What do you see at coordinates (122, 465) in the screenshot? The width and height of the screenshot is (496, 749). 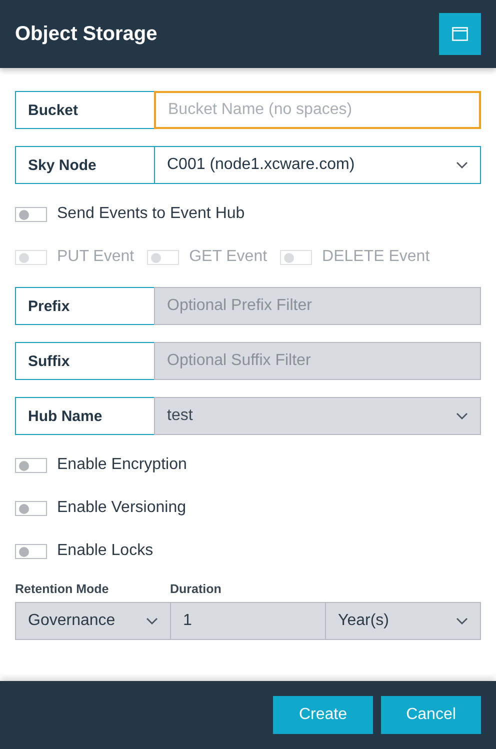 I see `toggle-label: Enable Encryption` at bounding box center [122, 465].